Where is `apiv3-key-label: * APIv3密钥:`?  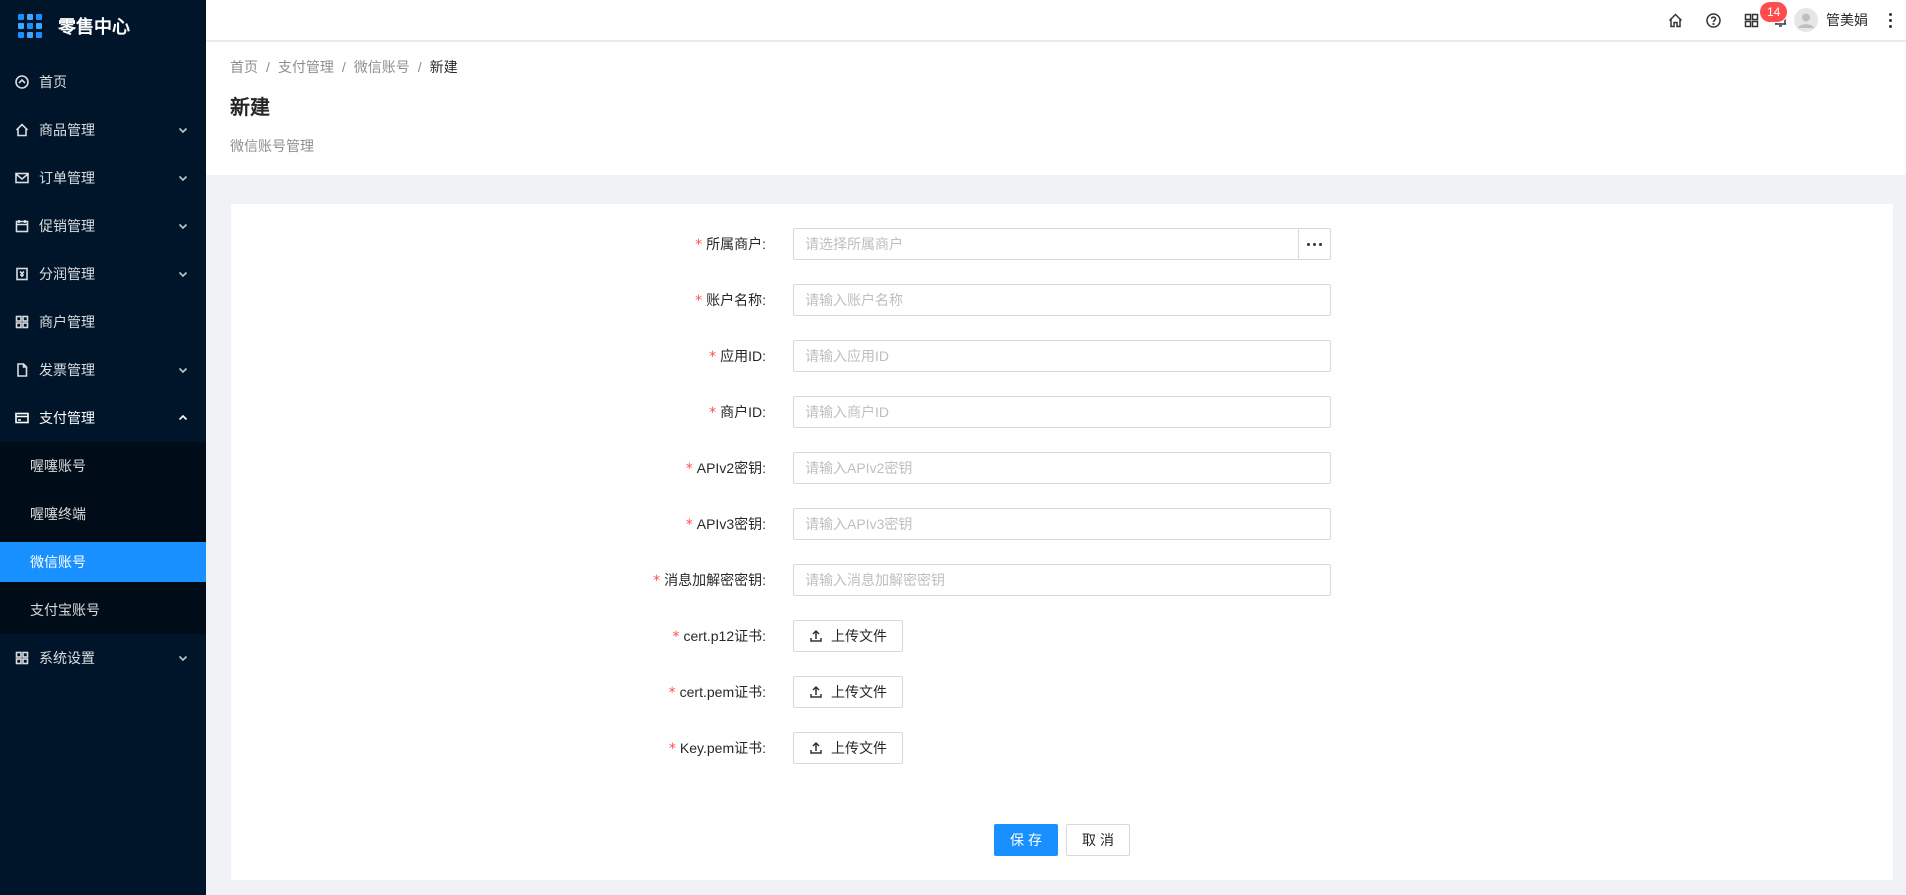 apiv3-key-label: * APIv3密钥: is located at coordinates (725, 524).